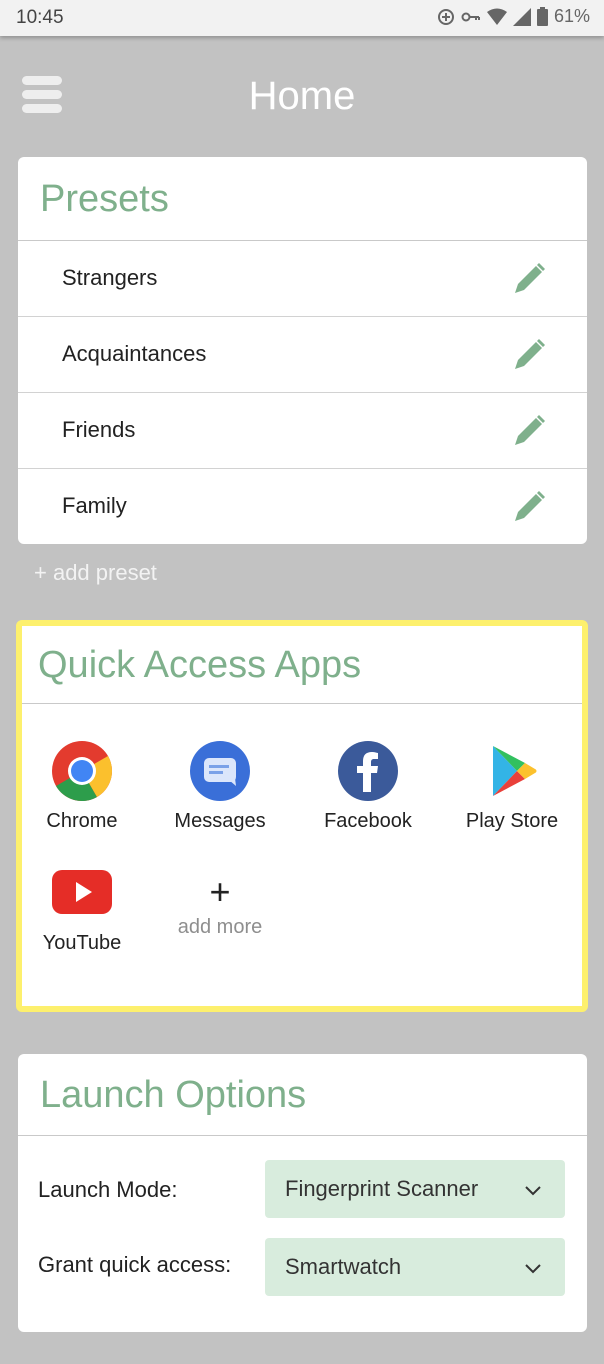 Image resolution: width=604 pixels, height=1364 pixels. What do you see at coordinates (82, 771) in the screenshot?
I see `chrome-icon` at bounding box center [82, 771].